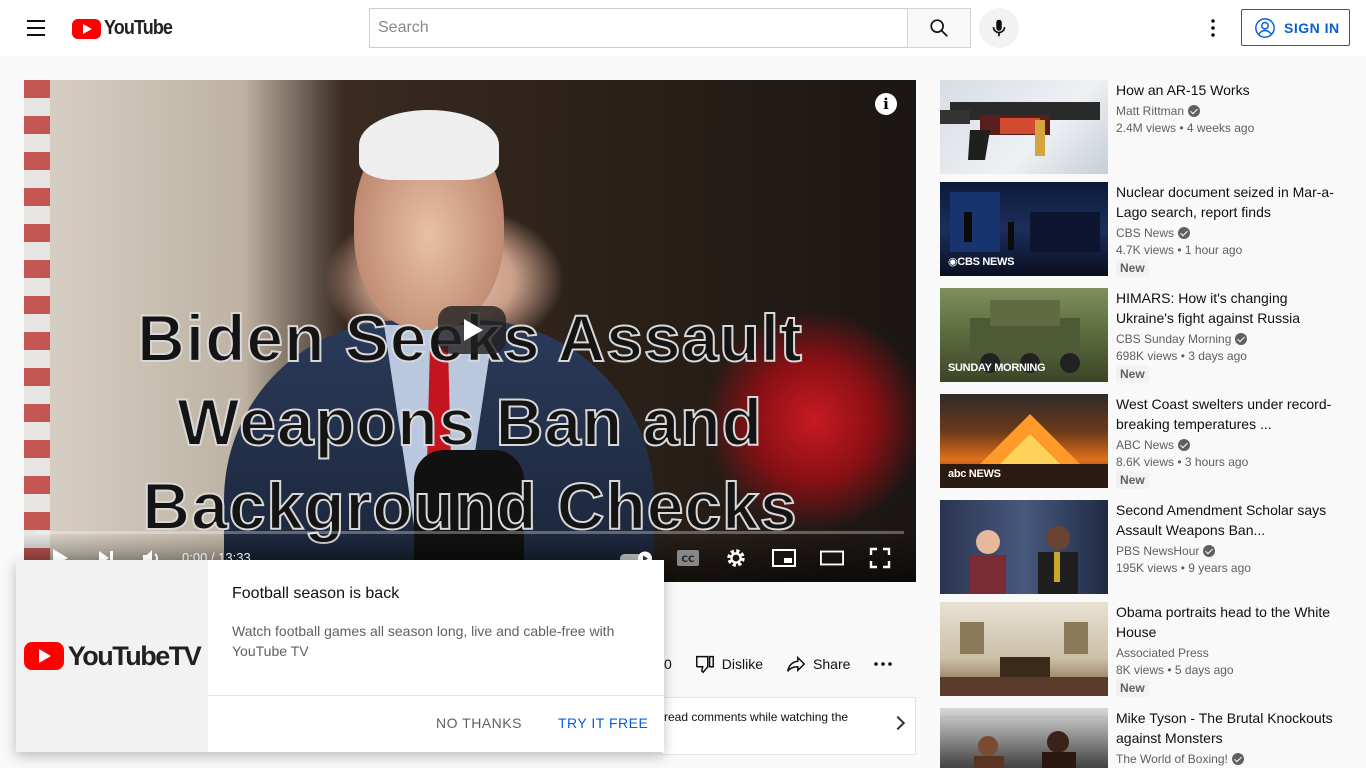  I want to click on recommendation-views: 8K views • 5 days ago, so click(1175, 670).